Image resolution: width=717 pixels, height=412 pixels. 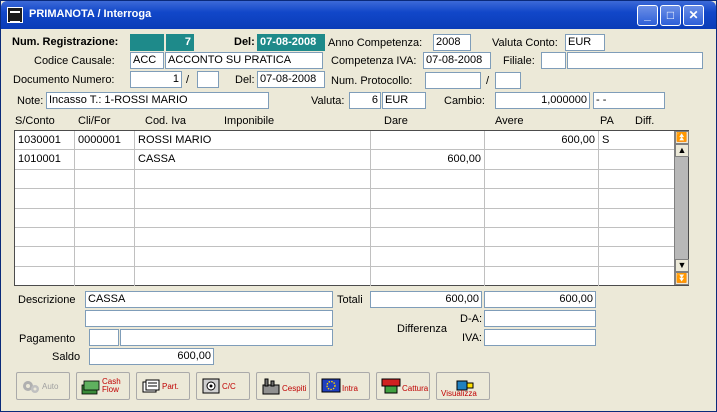 What do you see at coordinates (103, 386) in the screenshot?
I see `cash-flow-button: Cash Flow` at bounding box center [103, 386].